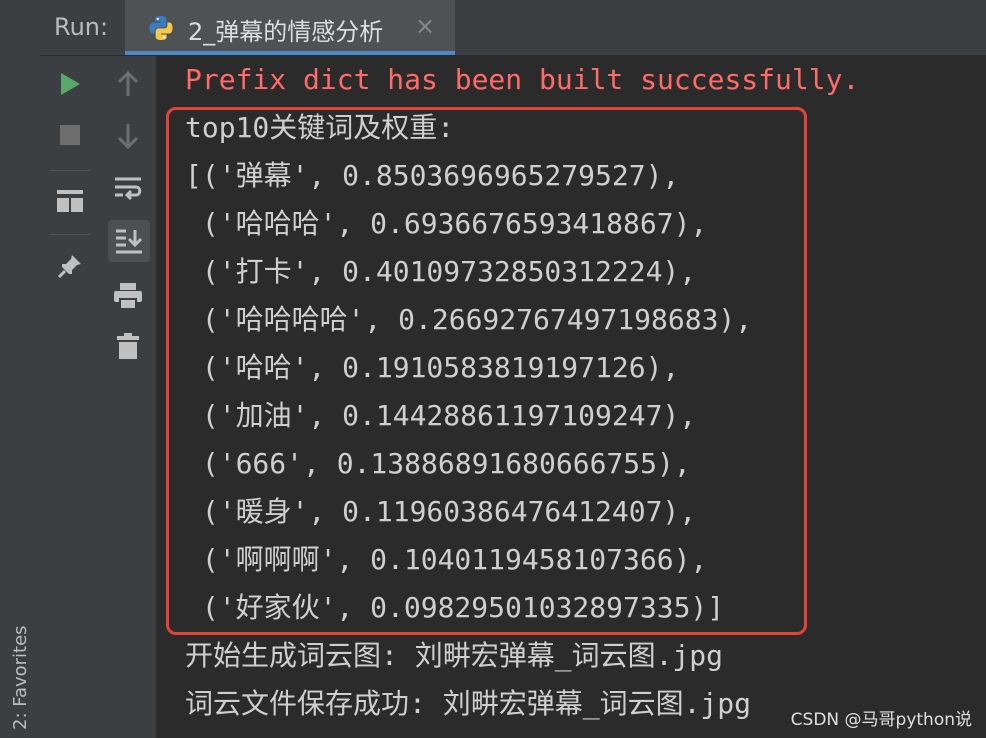  I want to click on run-toolbar-secondary, so click(128, 397).